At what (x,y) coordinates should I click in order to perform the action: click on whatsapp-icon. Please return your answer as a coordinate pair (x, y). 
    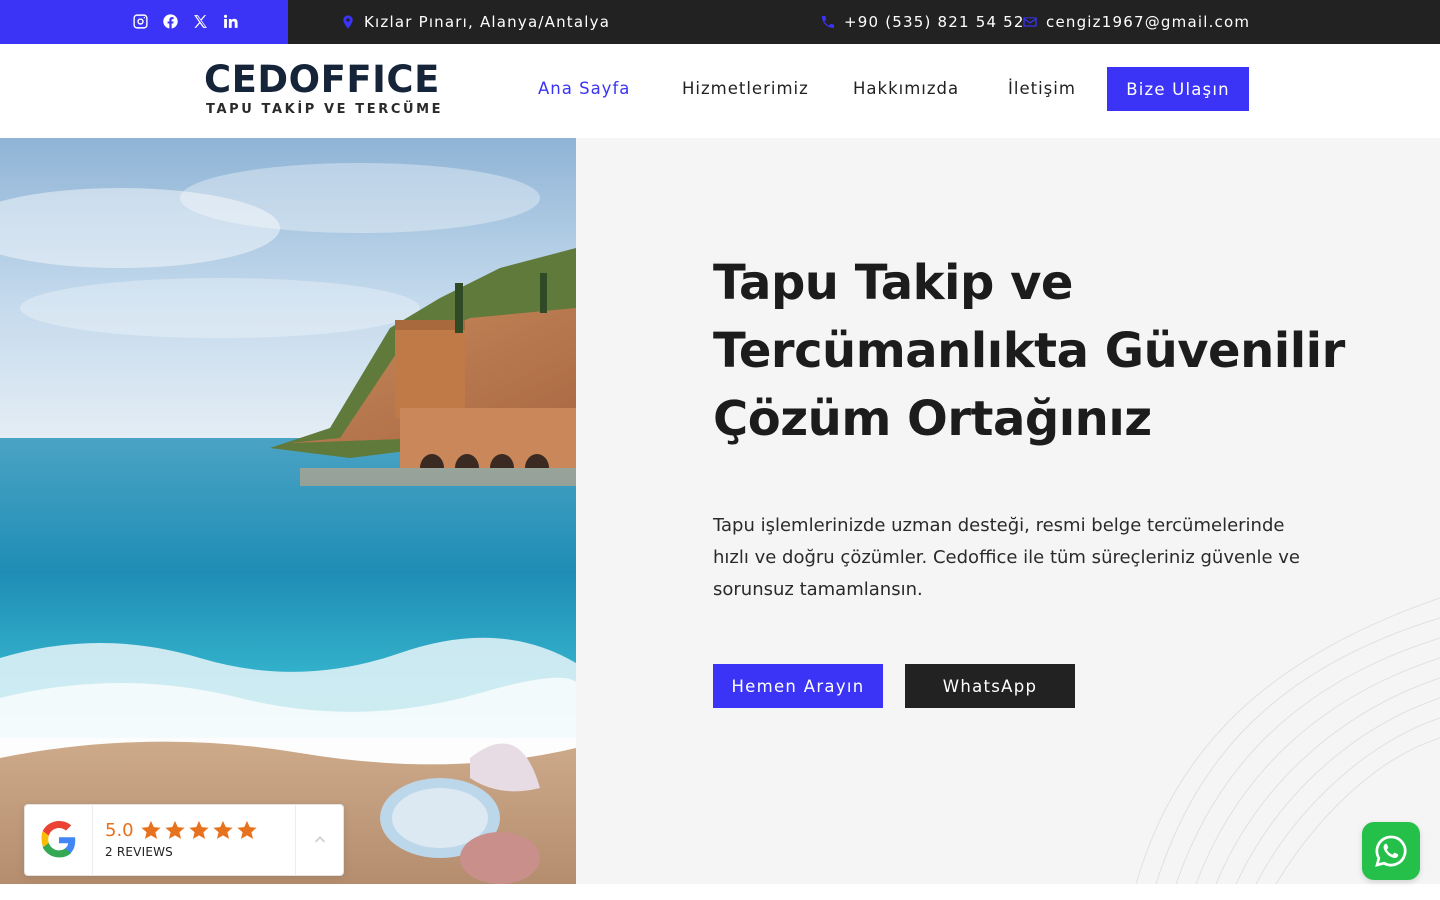
    Looking at the image, I should click on (1391, 851).